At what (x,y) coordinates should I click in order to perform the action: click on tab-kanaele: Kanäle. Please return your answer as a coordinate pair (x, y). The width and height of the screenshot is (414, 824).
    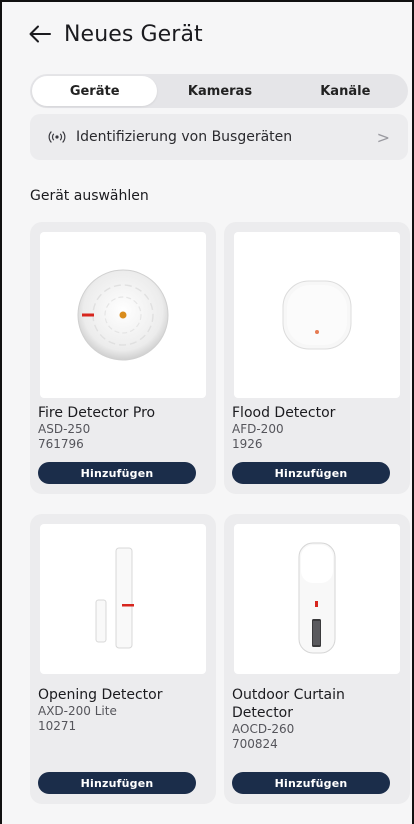
    Looking at the image, I should click on (345, 91).